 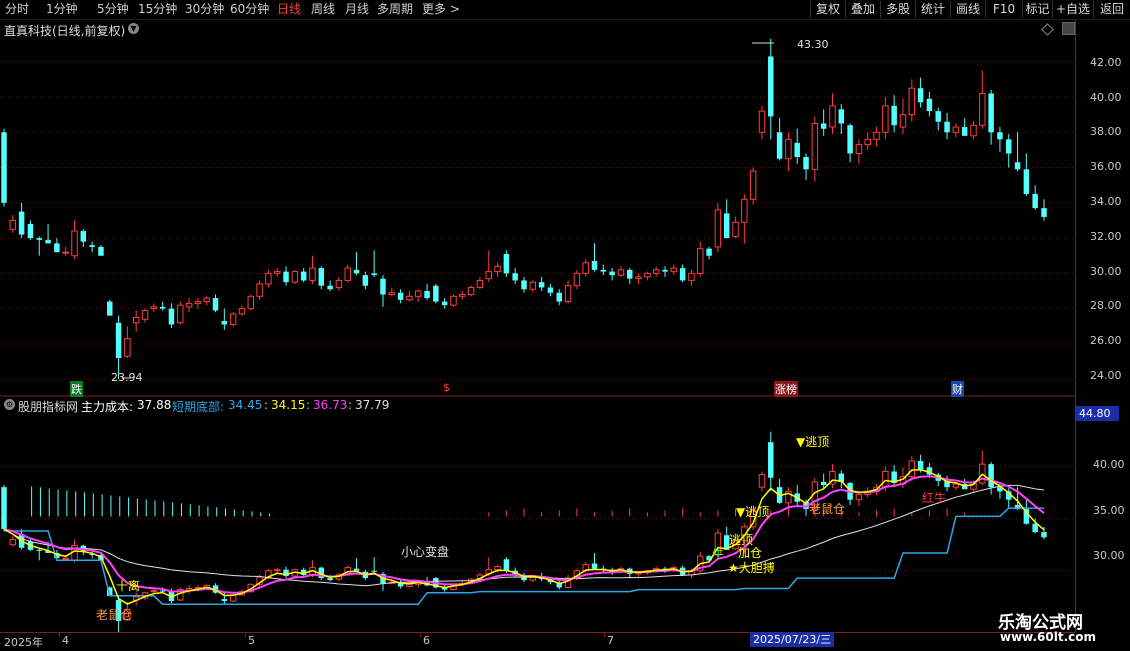 What do you see at coordinates (198, 407) in the screenshot?
I see `short-bottom-label: 短期底部:` at bounding box center [198, 407].